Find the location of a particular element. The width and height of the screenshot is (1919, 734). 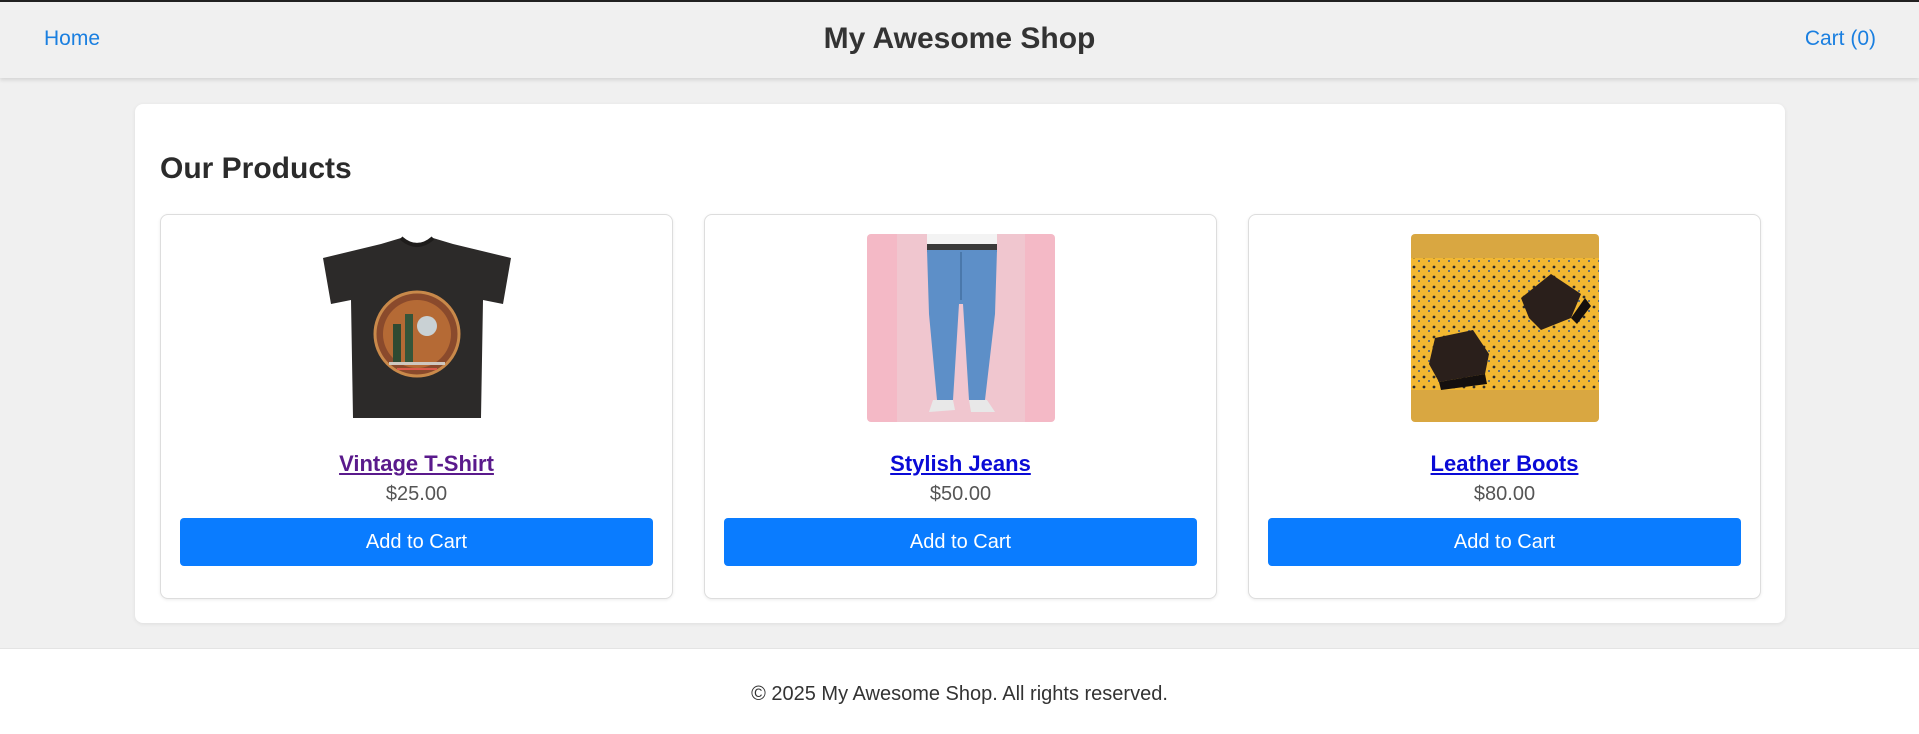

site-header: Home My Awesome Shop Cart (0) is located at coordinates (959, 40).